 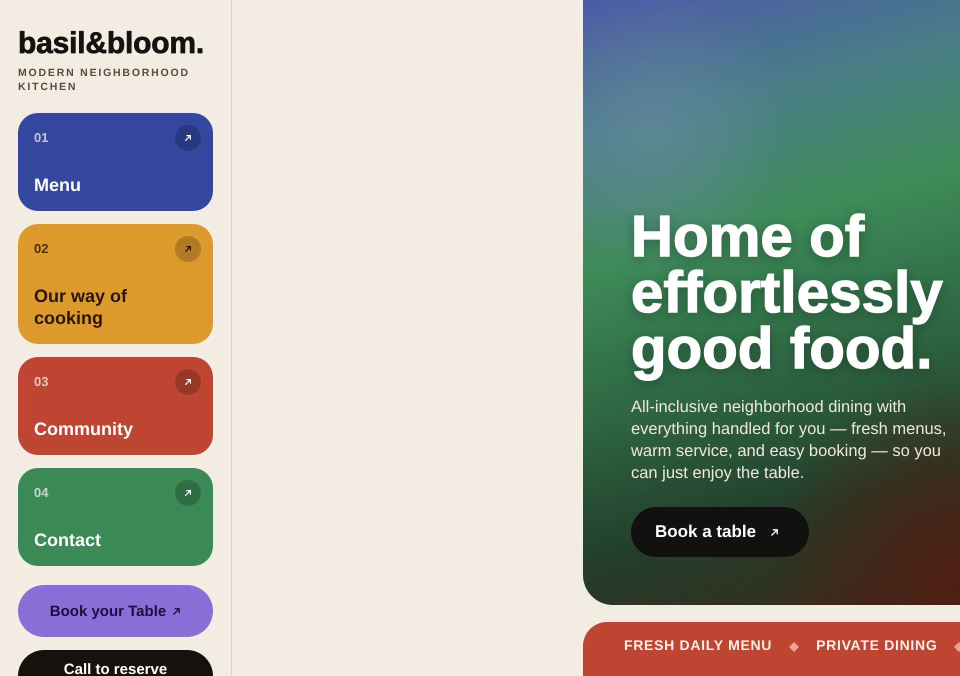 I want to click on book-table-button: Book a table, so click(x=720, y=532).